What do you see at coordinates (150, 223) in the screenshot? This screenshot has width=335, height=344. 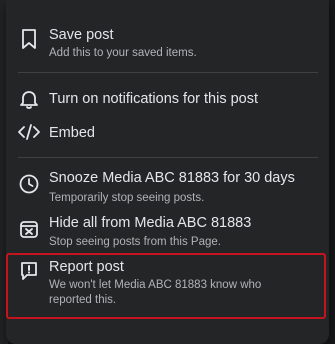 I see `hide-all-title: Hide all from Media ABC 81883` at bounding box center [150, 223].